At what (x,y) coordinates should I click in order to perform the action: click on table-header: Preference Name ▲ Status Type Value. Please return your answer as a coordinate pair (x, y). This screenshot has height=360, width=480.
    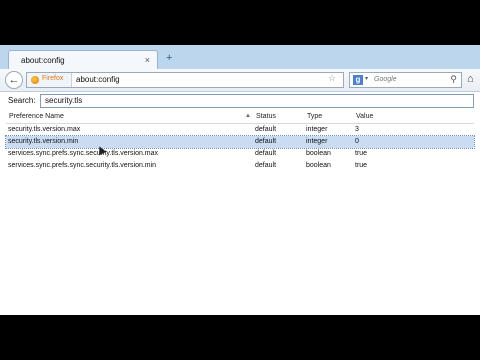
    Looking at the image, I should click on (240, 118).